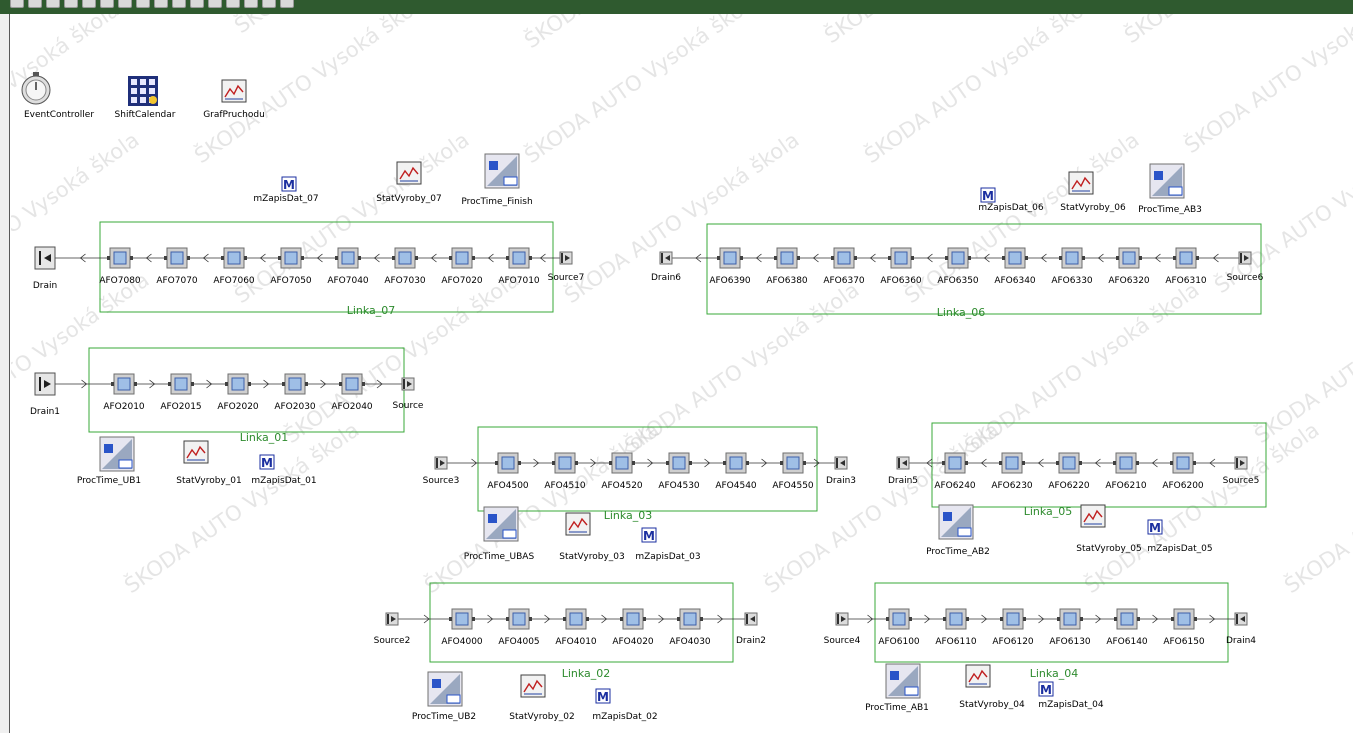  What do you see at coordinates (508, 463) in the screenshot?
I see `station-afo4500` at bounding box center [508, 463].